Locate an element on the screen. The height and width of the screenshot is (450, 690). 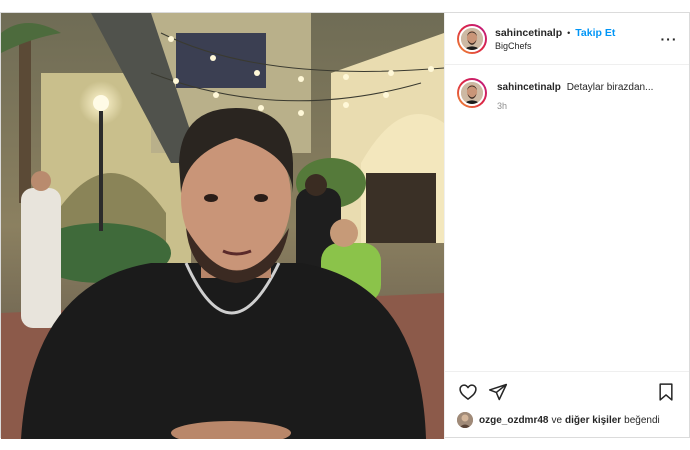
caption-username: sahincetinalp is located at coordinates (529, 87).